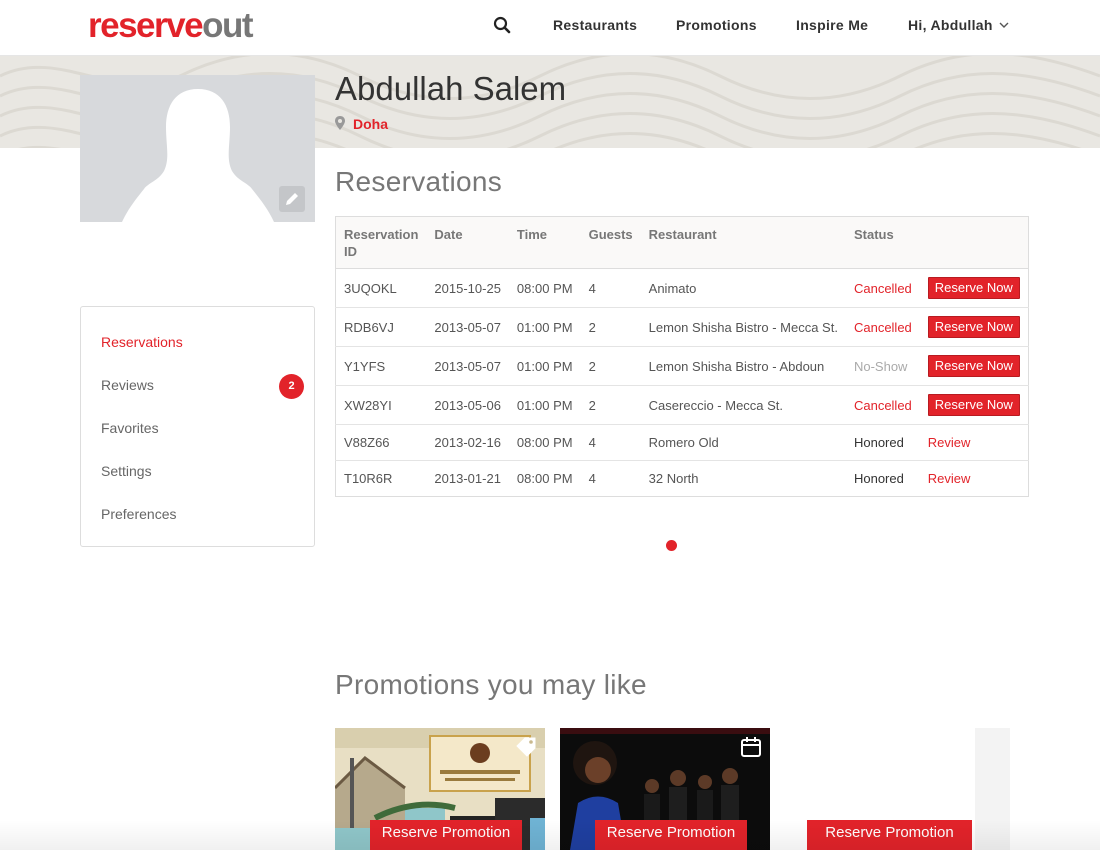 The height and width of the screenshot is (850, 1100). What do you see at coordinates (467, 288) in the screenshot?
I see `cell-date: 2015-10-25` at bounding box center [467, 288].